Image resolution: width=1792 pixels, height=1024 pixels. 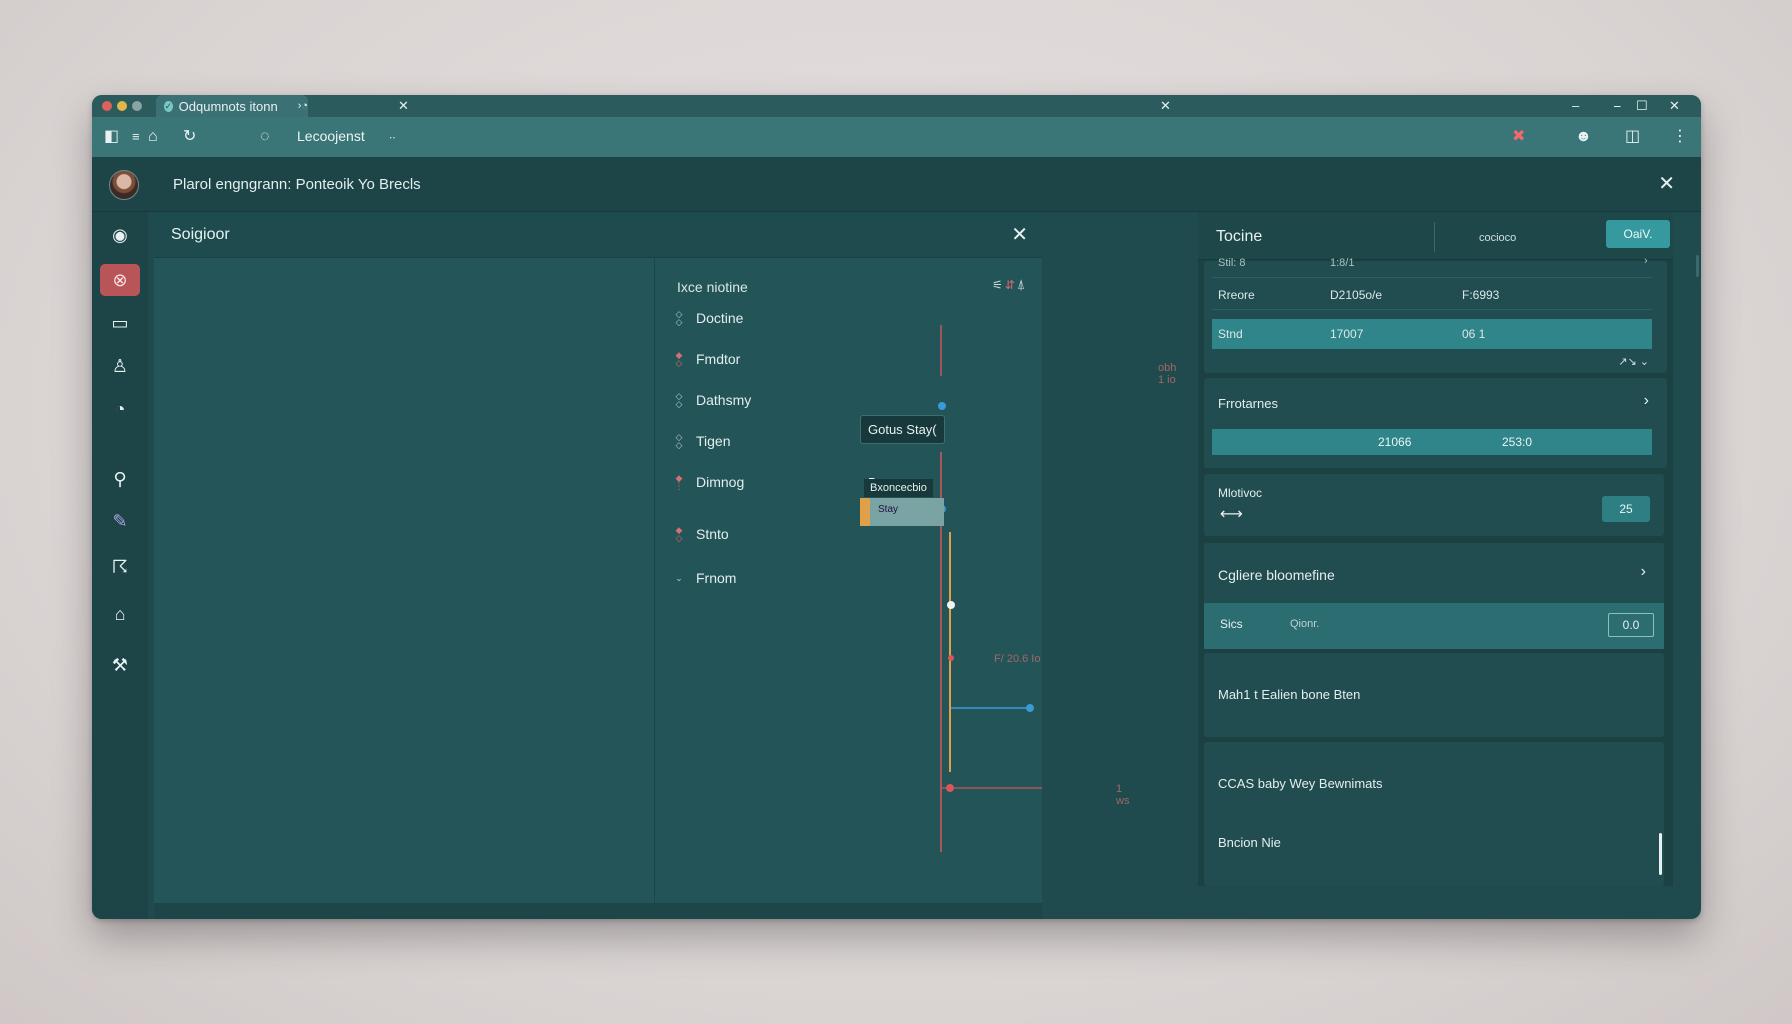 I want to click on track-row: ◆ ◇ Fmdtor, so click(x=707, y=359).